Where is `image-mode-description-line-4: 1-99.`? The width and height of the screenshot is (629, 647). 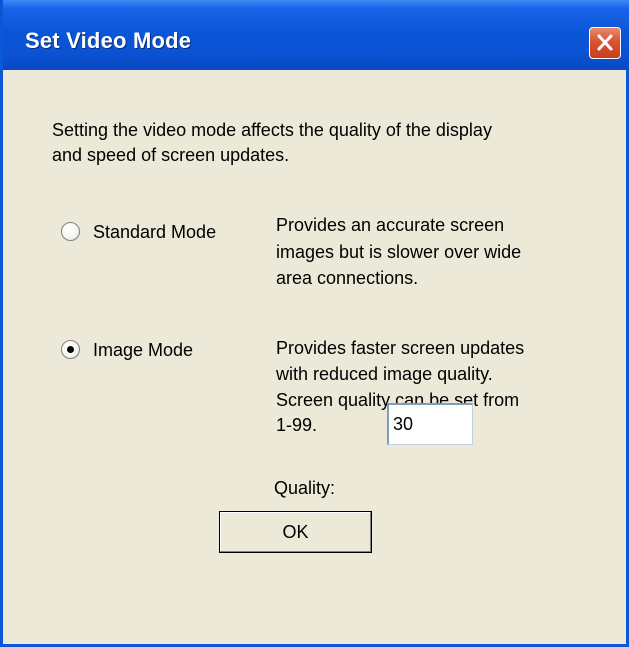
image-mode-description-line-4: 1-99. is located at coordinates (297, 425).